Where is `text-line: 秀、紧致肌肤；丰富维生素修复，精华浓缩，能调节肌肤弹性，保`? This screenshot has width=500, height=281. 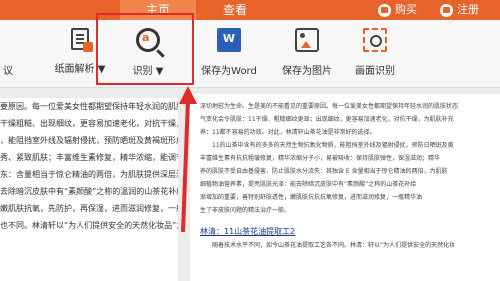
text-line: 秀、紧致肌肤；丰富维生素修复，精华浓缩，能调节肌肤弹性，保 is located at coordinates (89, 157).